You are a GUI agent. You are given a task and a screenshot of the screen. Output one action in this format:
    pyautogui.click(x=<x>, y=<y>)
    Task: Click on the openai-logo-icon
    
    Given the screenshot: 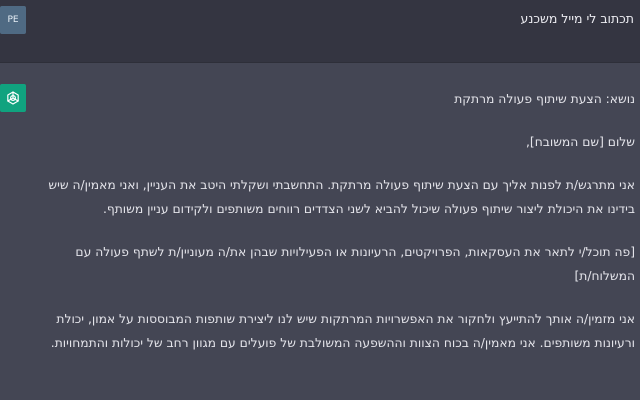 What is the action you would take?
    pyautogui.click(x=13, y=98)
    